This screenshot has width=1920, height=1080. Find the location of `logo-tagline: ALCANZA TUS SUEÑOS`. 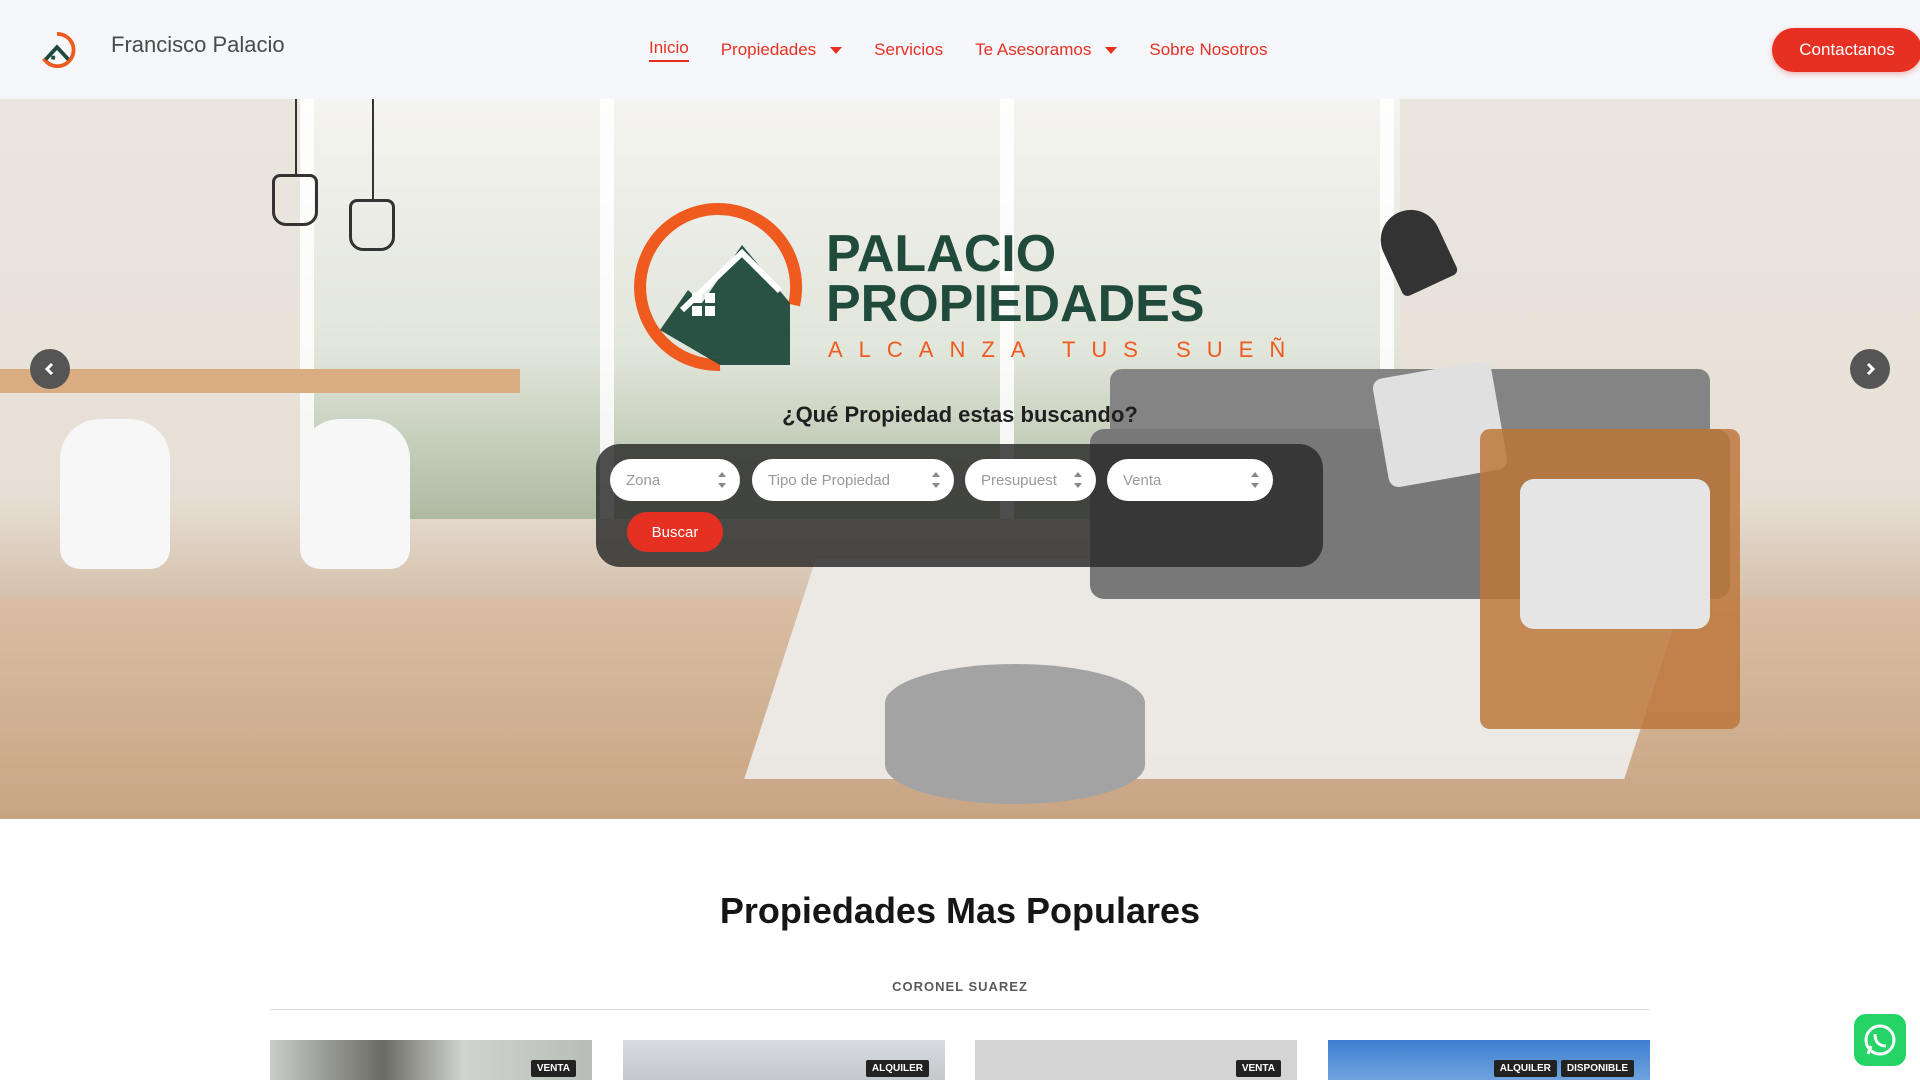

logo-tagline: ALCANZA TUS SUEÑOS is located at coordinates (1059, 349).